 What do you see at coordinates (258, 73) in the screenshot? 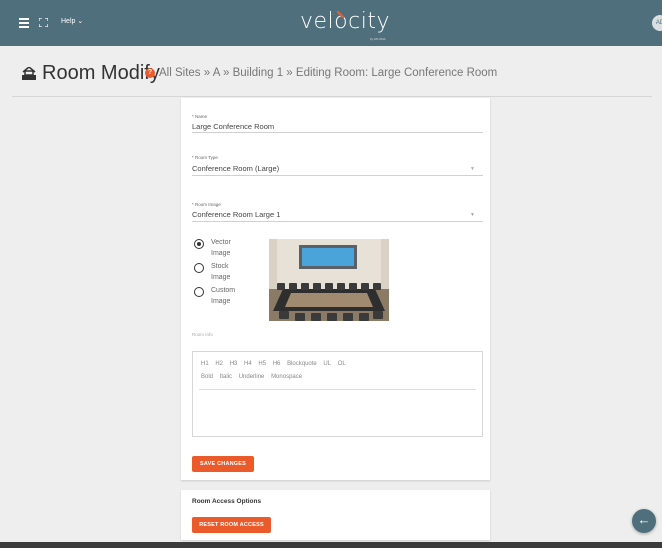
I see `breadcrumb-building: Building 1` at bounding box center [258, 73].